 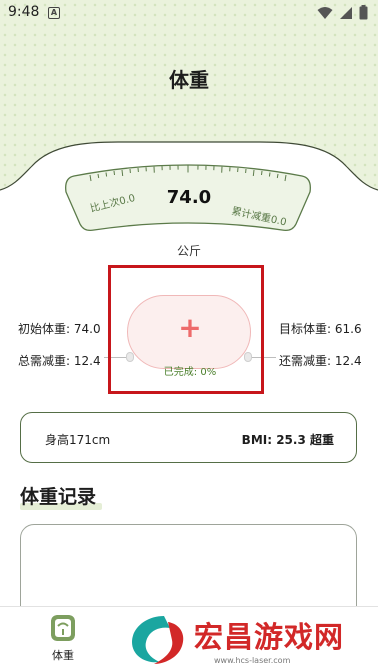 What do you see at coordinates (287, 440) in the screenshot?
I see `bmi-label: BMI: 25.3 超重` at bounding box center [287, 440].